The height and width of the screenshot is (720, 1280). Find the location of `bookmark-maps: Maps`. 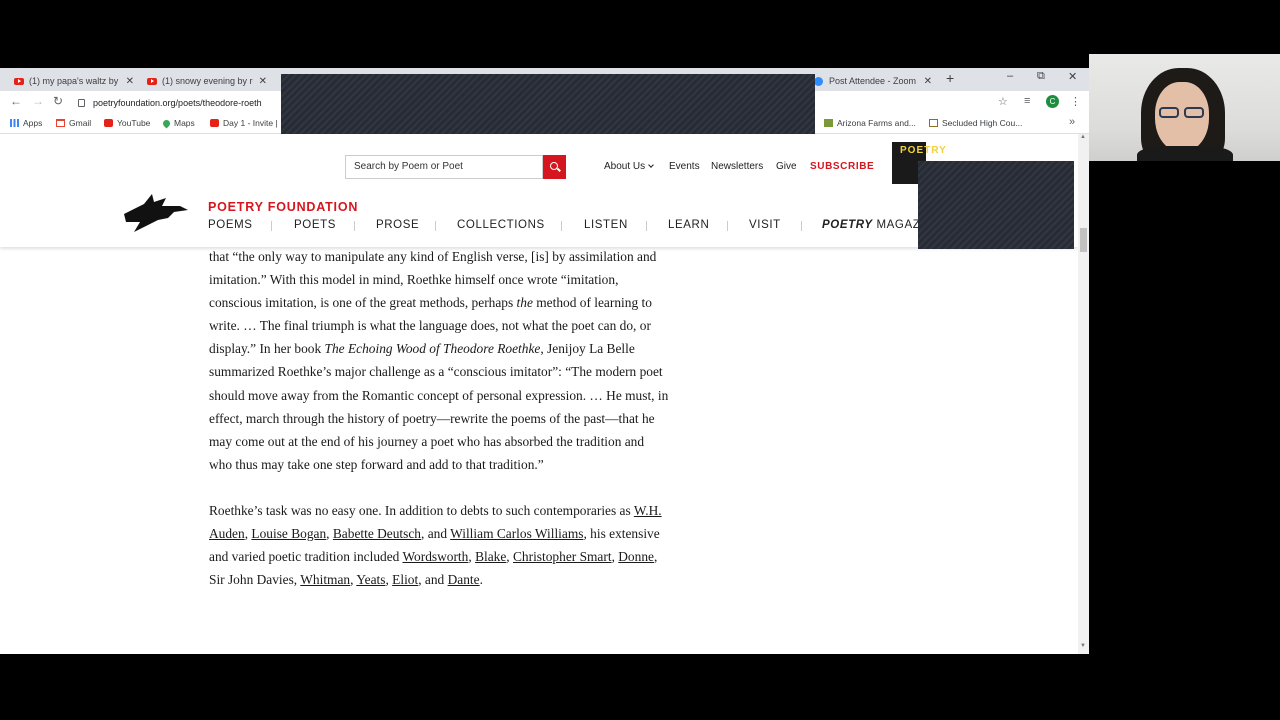

bookmark-maps: Maps is located at coordinates (178, 123).